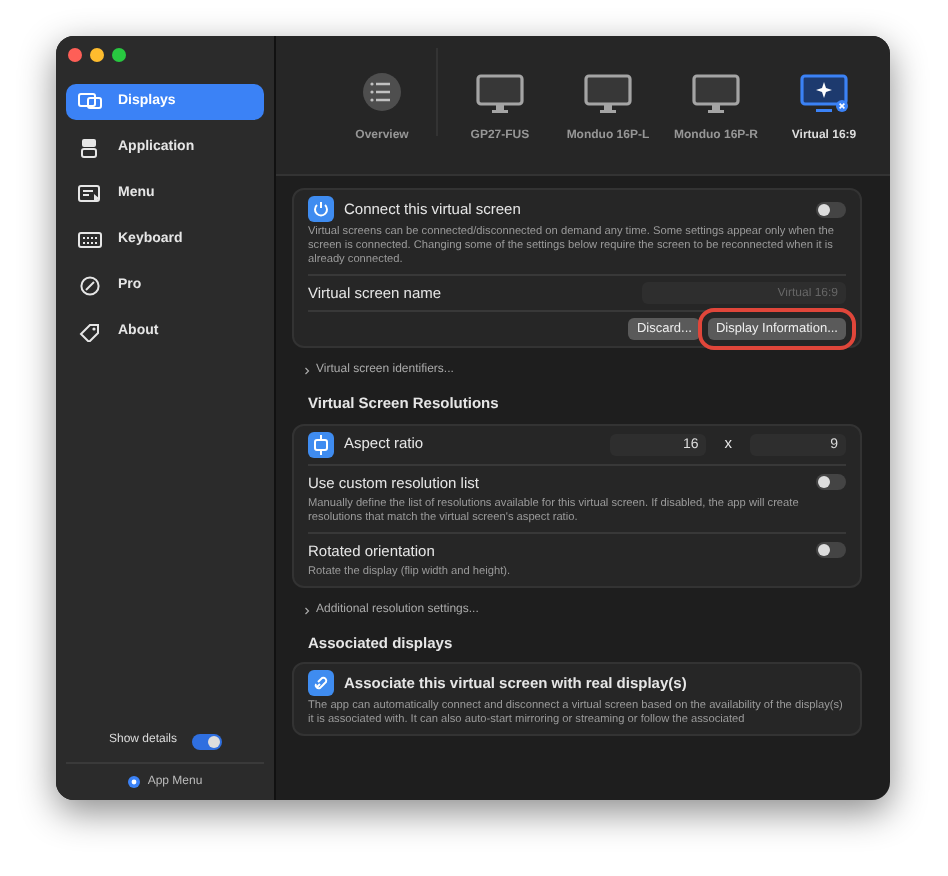 The height and width of the screenshot is (876, 948). Describe the element at coordinates (97, 55) in the screenshot. I see `minimize-button` at that location.